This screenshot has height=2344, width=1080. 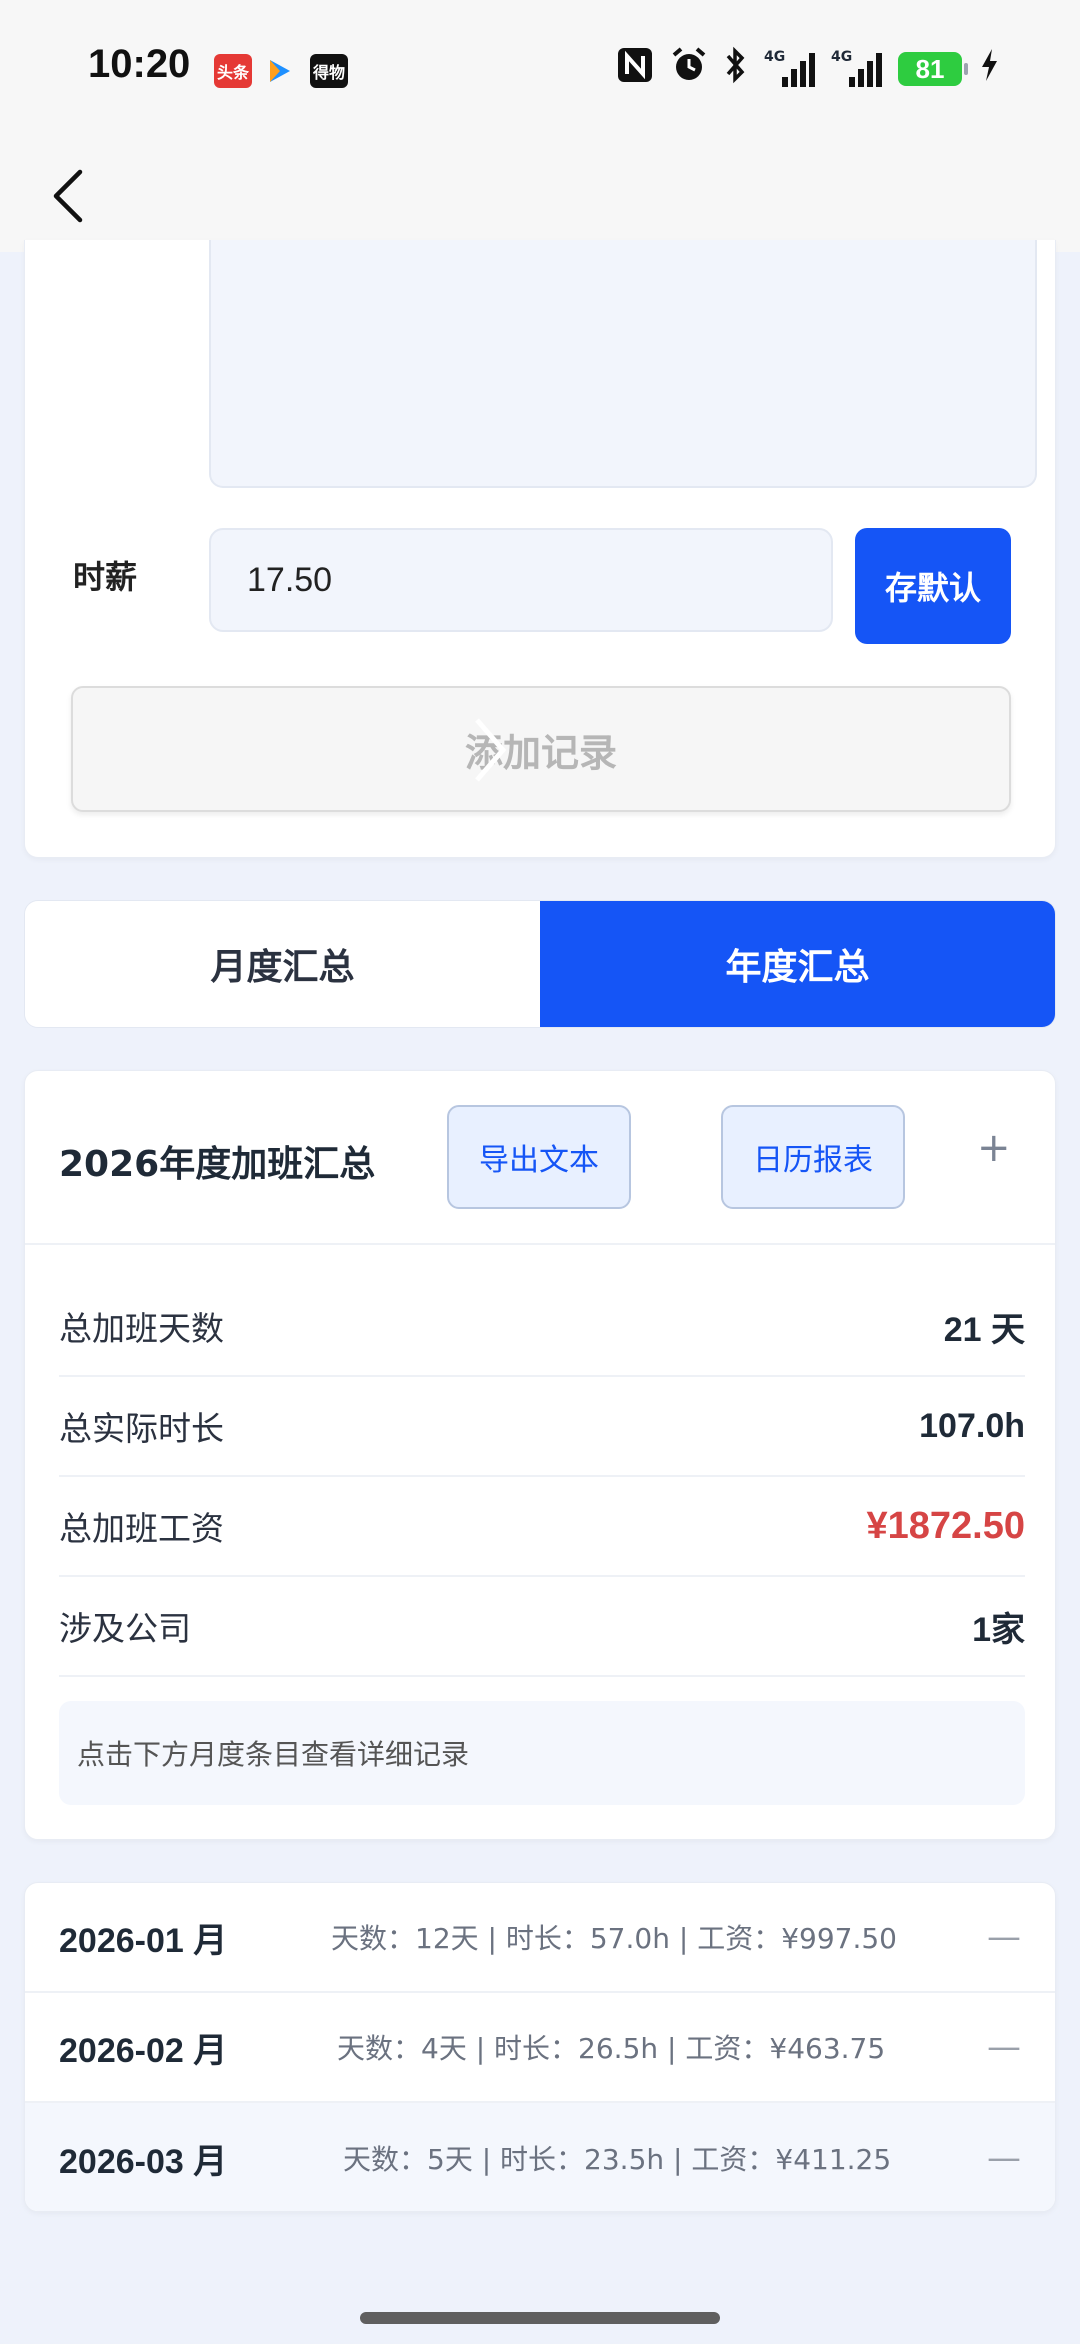 What do you see at coordinates (233, 71) in the screenshot?
I see `toutiao-app-icon: 头条` at bounding box center [233, 71].